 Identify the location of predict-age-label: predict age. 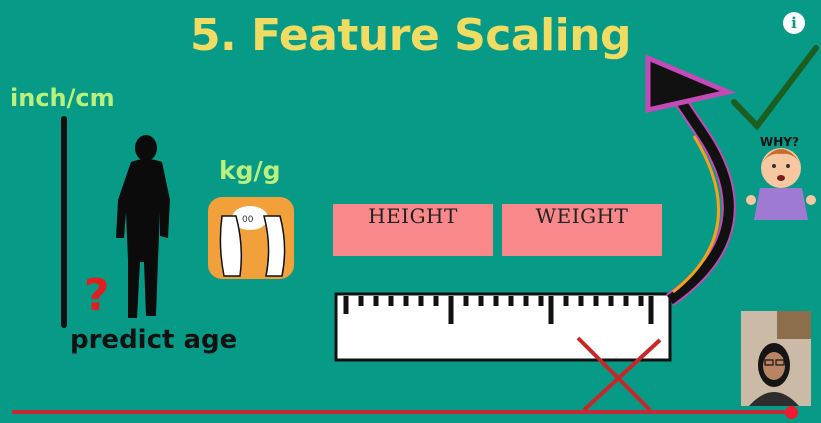
(154, 340).